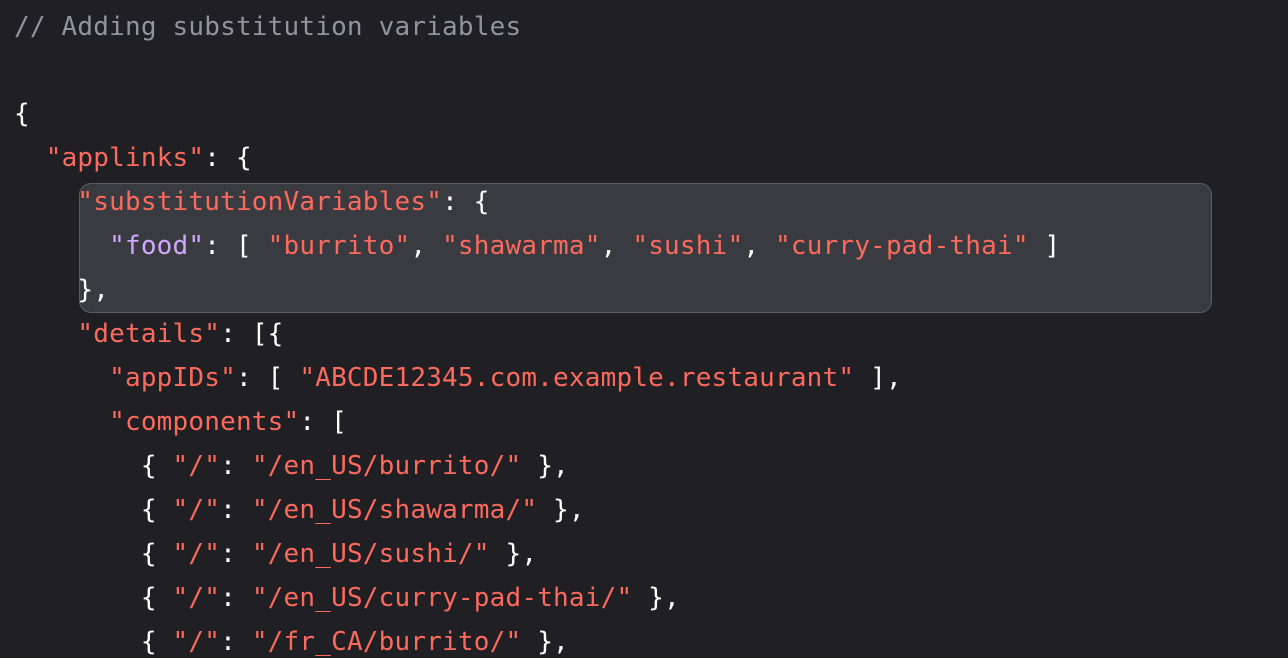 The width and height of the screenshot is (1288, 658). What do you see at coordinates (902, 246) in the screenshot?
I see `food-value-curry-pad-thai: "curry-pad-thai"` at bounding box center [902, 246].